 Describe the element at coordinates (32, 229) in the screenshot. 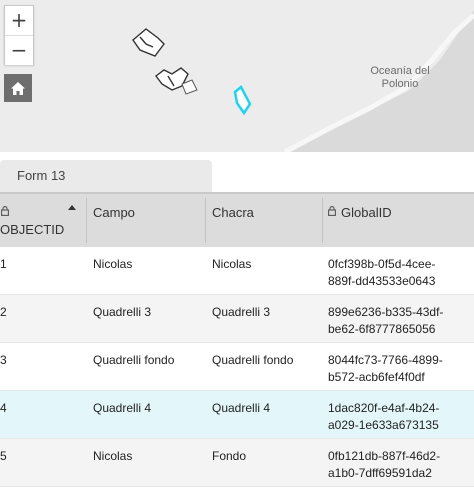

I see `column-header-label: OBJECTID` at that location.